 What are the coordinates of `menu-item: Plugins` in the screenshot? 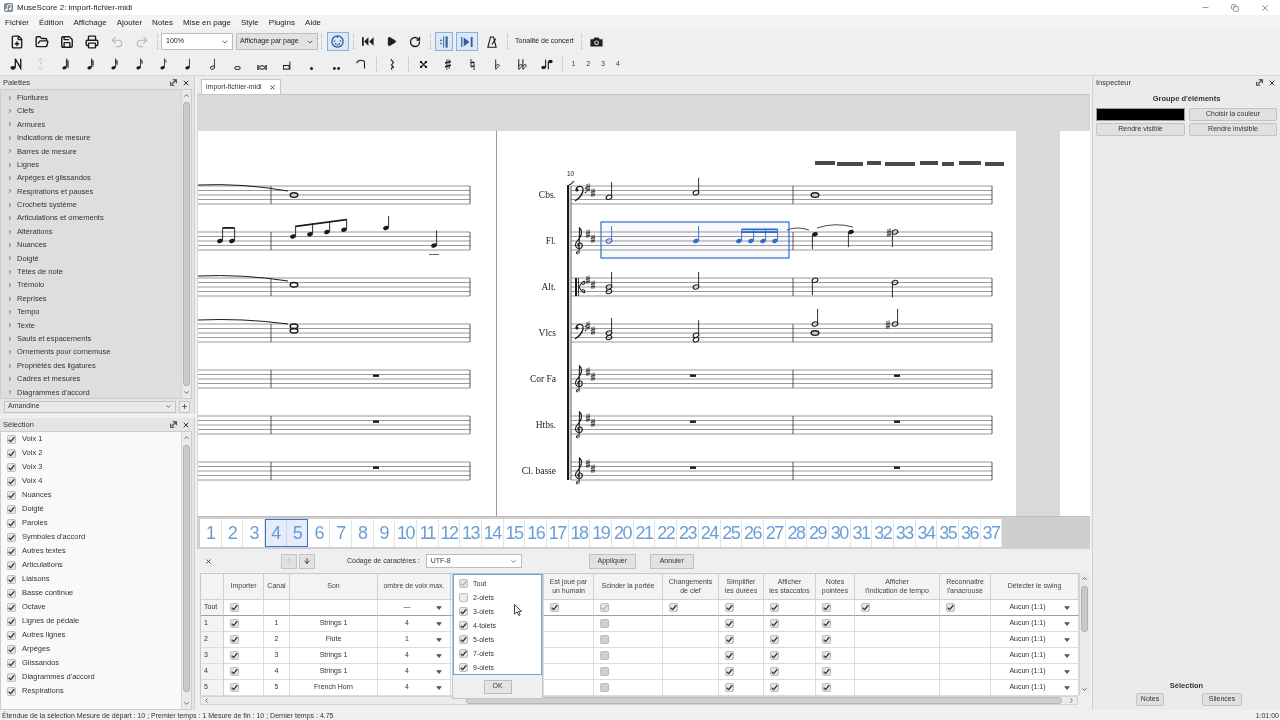 It's located at (282, 22).